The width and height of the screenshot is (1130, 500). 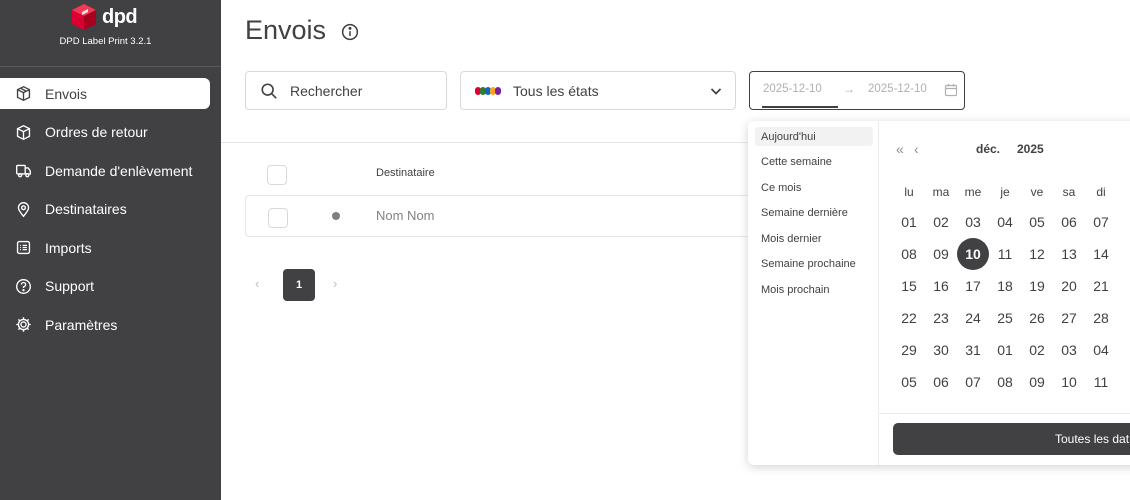 What do you see at coordinates (23, 248) in the screenshot?
I see `list-icon` at bounding box center [23, 248].